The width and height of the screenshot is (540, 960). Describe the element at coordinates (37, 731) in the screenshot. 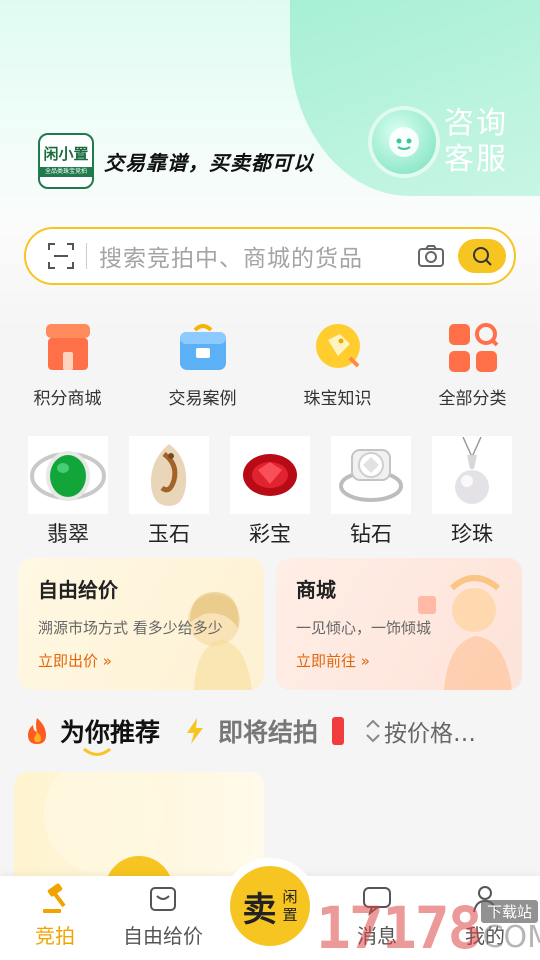

I see `fire-icon` at that location.